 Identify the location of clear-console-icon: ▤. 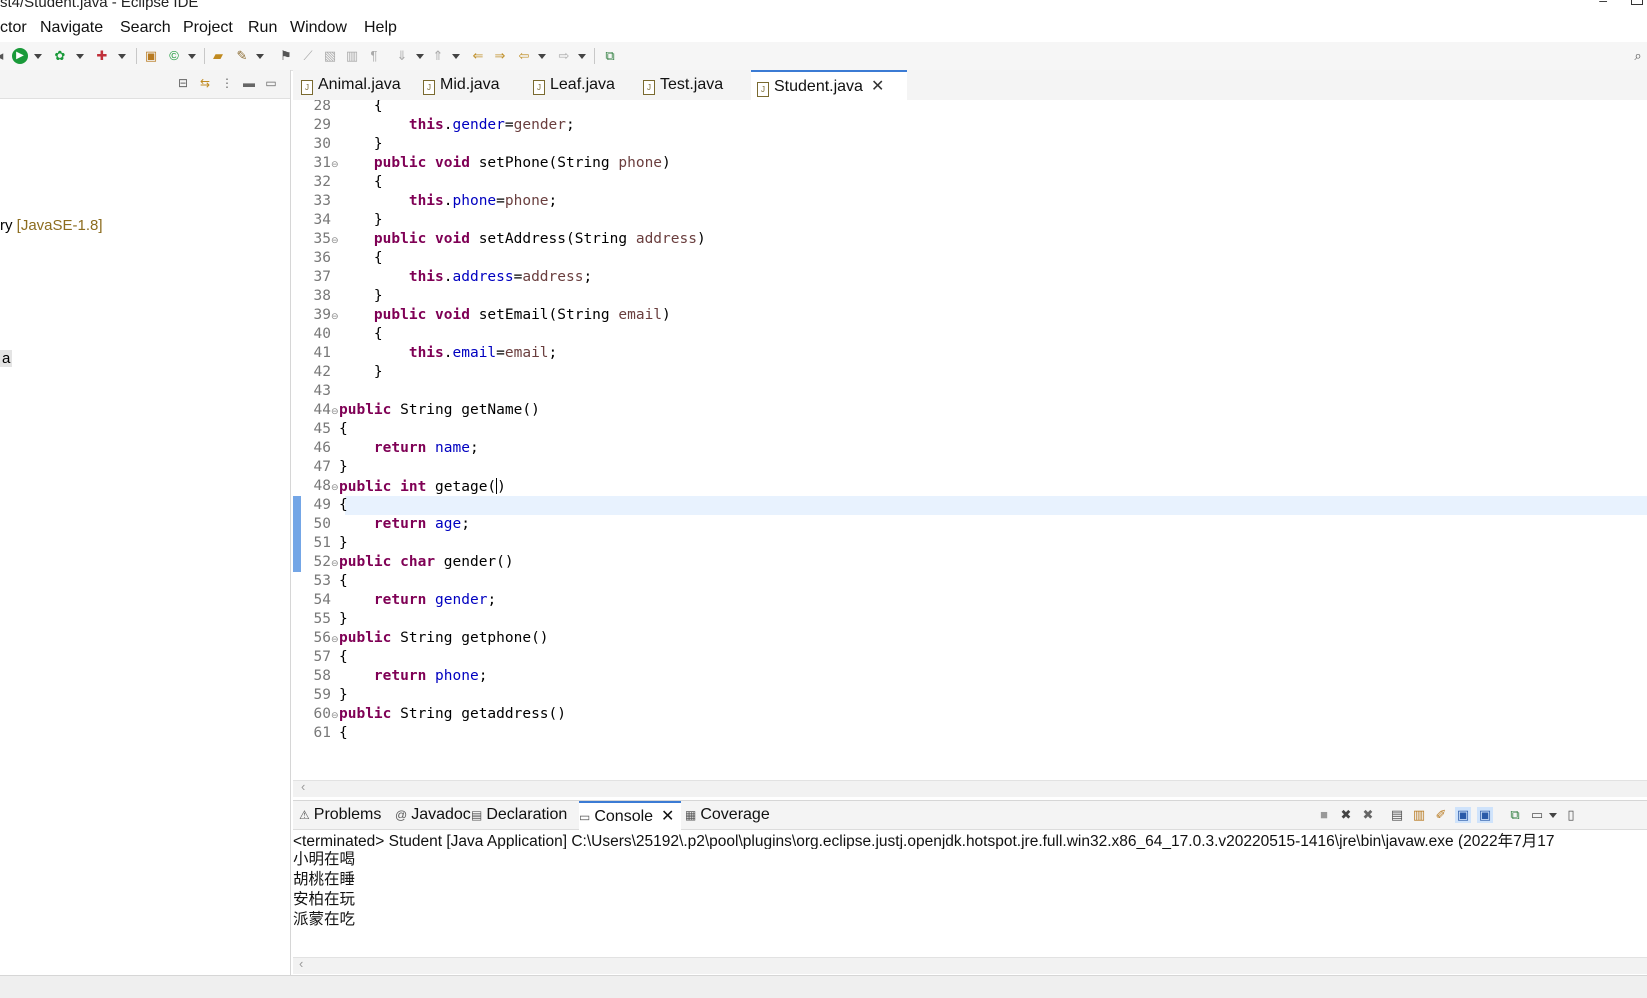
(1397, 815).